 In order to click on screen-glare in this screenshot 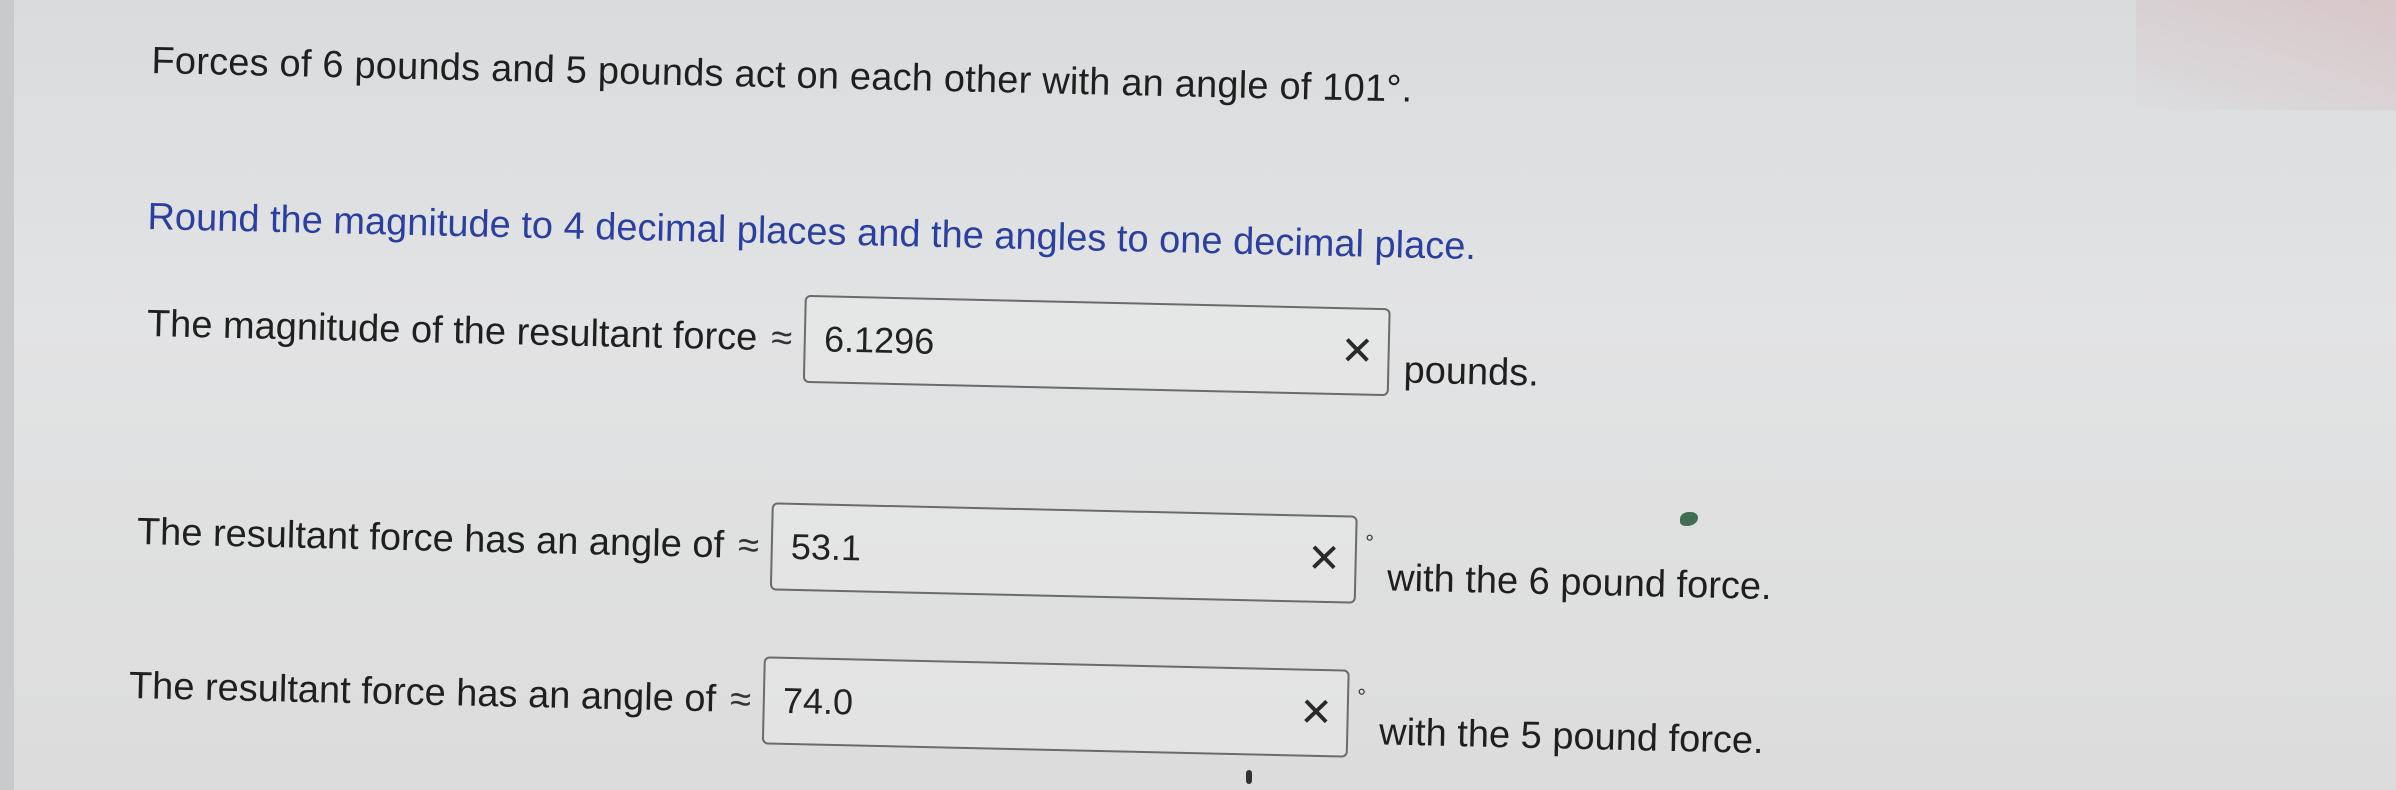, I will do `click(2266, 55)`.